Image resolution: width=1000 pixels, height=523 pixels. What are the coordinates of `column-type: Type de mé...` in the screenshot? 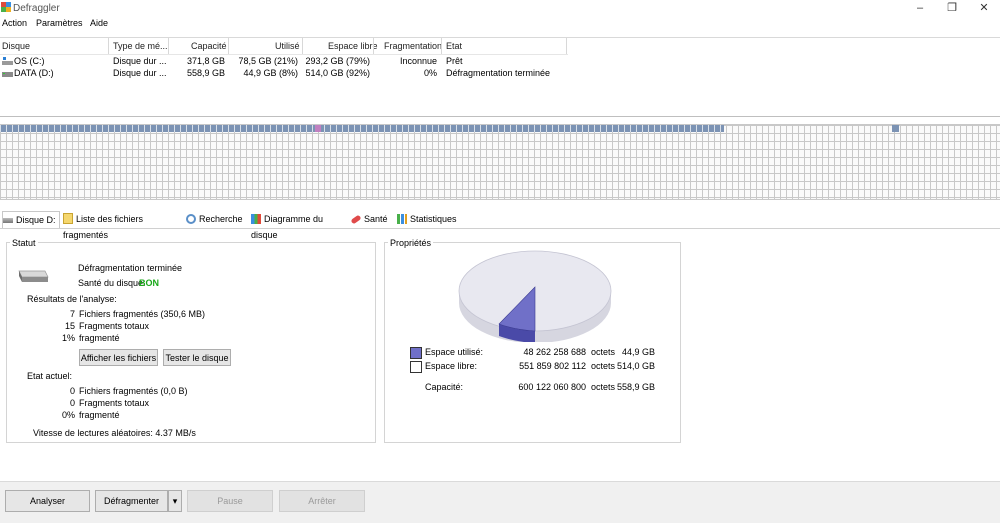 It's located at (140, 46).